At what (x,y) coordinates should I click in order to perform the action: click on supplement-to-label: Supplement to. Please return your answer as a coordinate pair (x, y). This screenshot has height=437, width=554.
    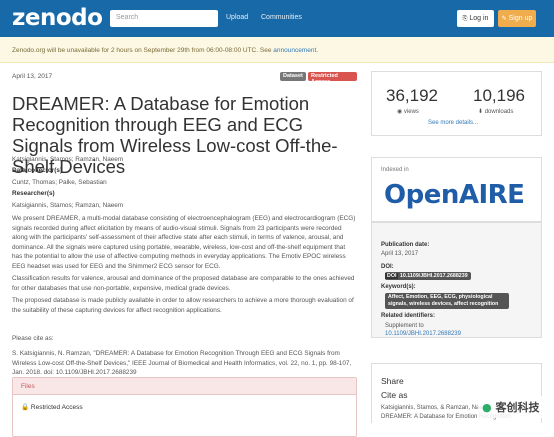
    Looking at the image, I should click on (404, 326).